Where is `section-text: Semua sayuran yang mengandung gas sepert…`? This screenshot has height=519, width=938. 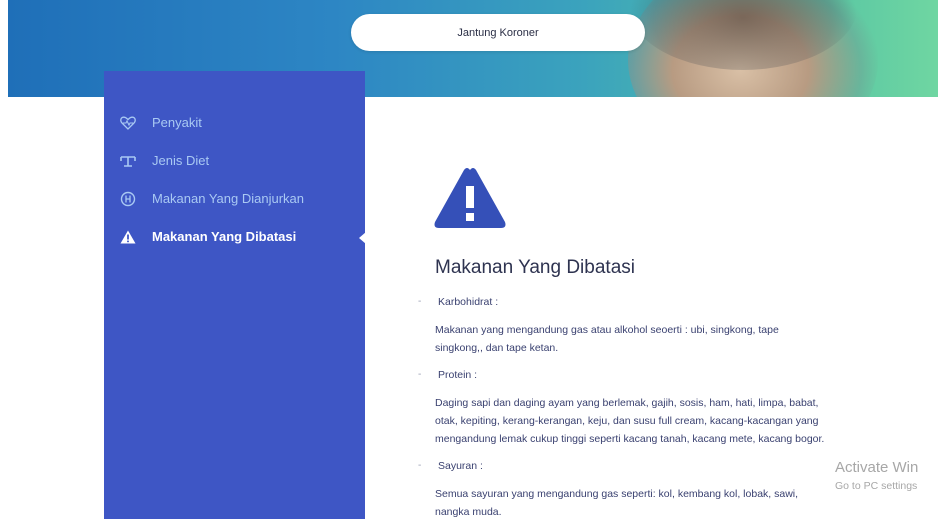 section-text: Semua sayuran yang mengandung gas sepert… is located at coordinates (617, 503).